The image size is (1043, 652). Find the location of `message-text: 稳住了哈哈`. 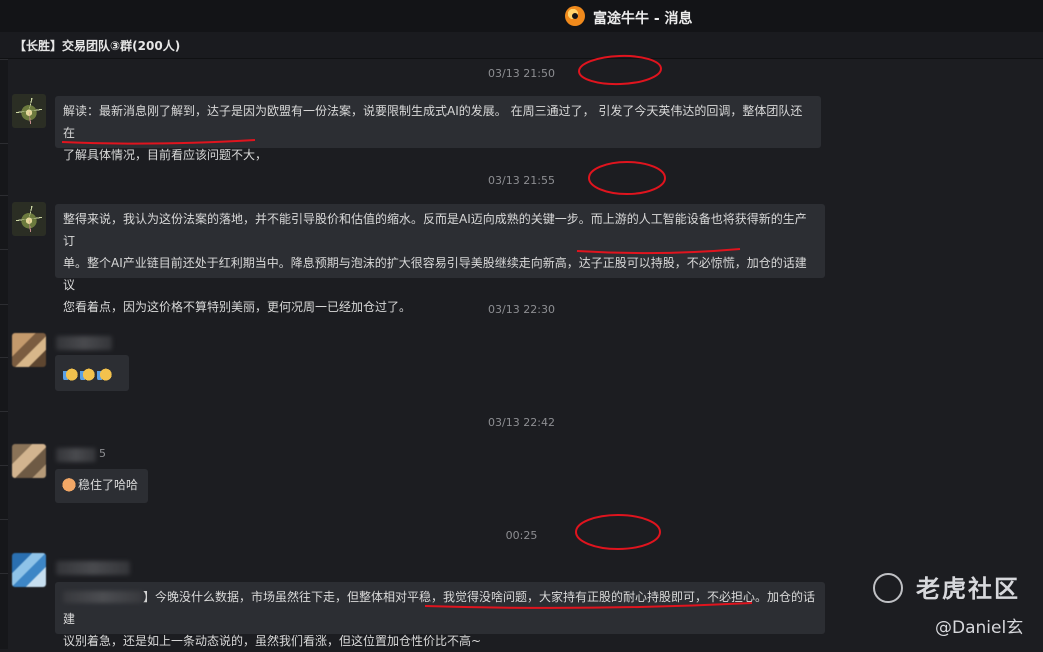

message-text: 稳住了哈哈 is located at coordinates (108, 485).